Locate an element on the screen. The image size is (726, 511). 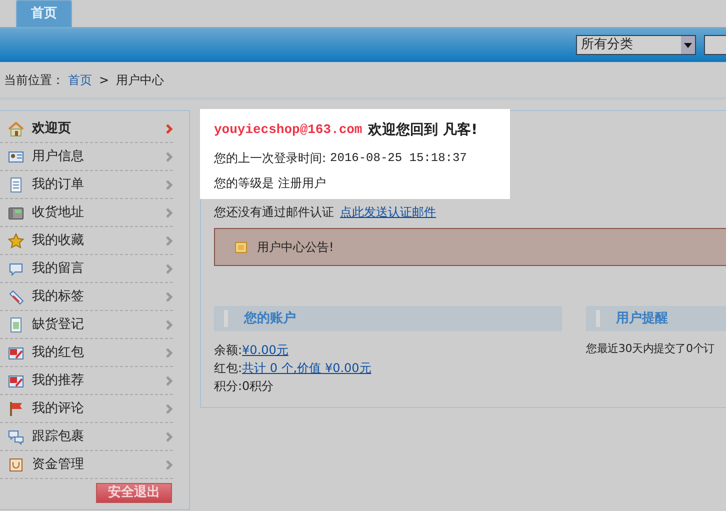
sidebar-item: 资金管理 is located at coordinates (86, 465).